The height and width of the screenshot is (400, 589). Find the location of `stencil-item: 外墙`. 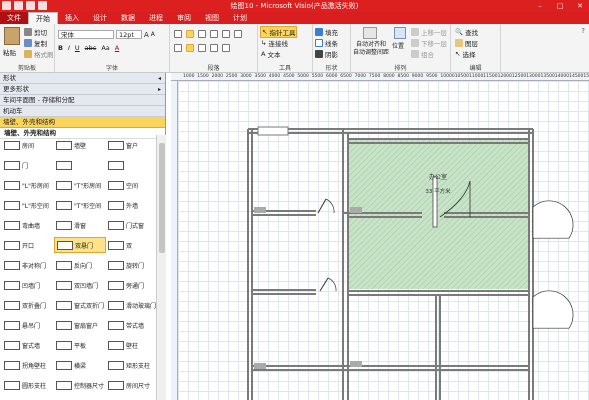

stencil-item: 外墙 is located at coordinates (131, 205).